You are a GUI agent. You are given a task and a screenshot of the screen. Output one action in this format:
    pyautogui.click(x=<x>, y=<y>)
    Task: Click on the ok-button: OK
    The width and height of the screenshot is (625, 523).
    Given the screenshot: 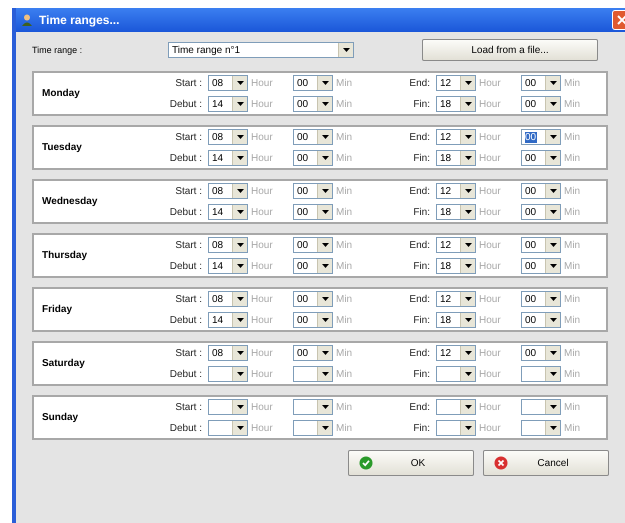 What is the action you would take?
    pyautogui.click(x=411, y=463)
    